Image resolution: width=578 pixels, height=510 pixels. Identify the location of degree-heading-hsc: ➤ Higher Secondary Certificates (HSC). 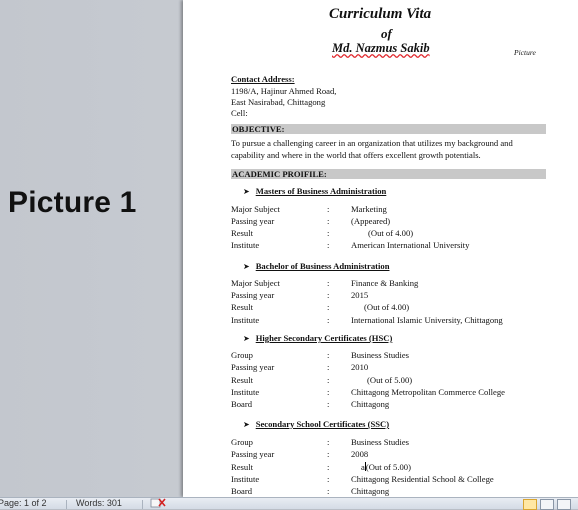
(317, 338).